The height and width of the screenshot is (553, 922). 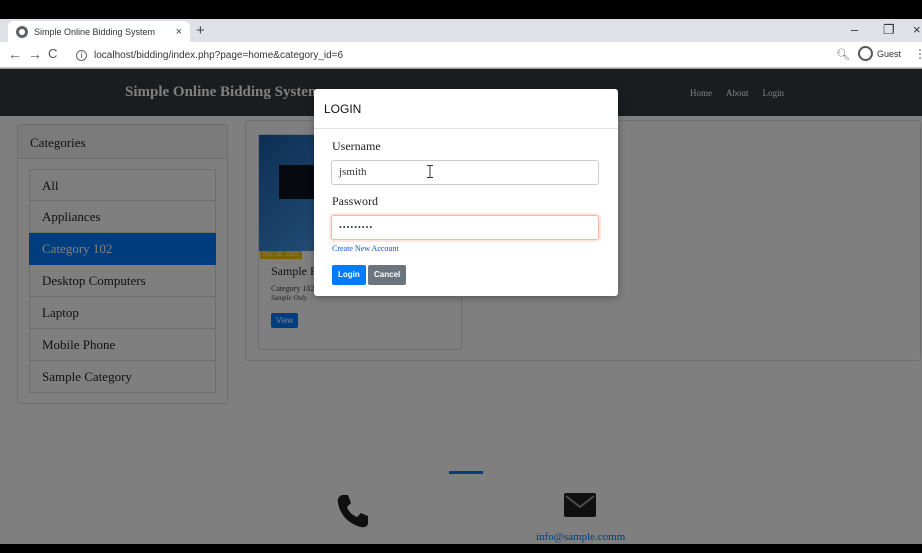 I want to click on bottom-black-bar, so click(x=461, y=548).